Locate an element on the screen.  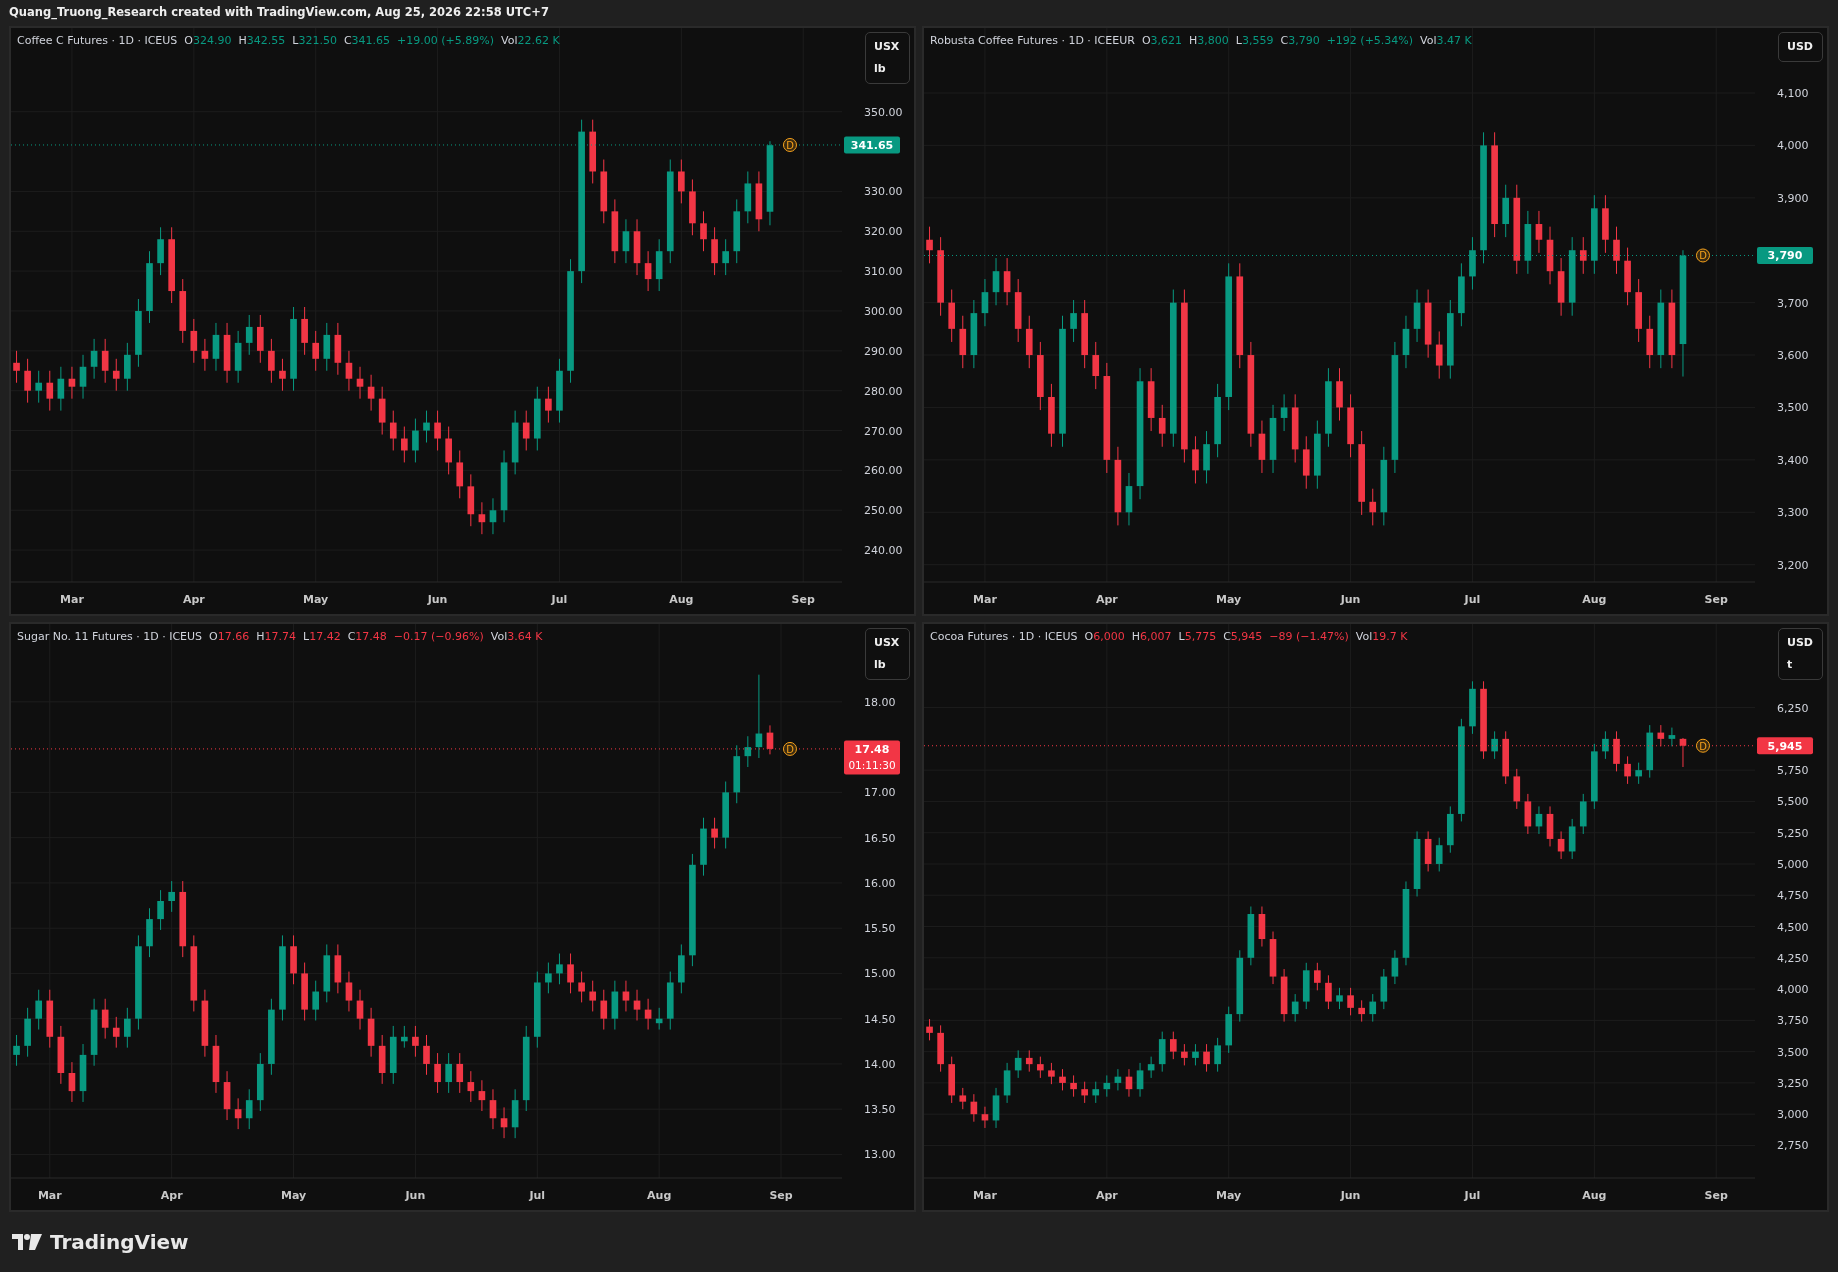
price-label: 250.00 is located at coordinates (883, 511).